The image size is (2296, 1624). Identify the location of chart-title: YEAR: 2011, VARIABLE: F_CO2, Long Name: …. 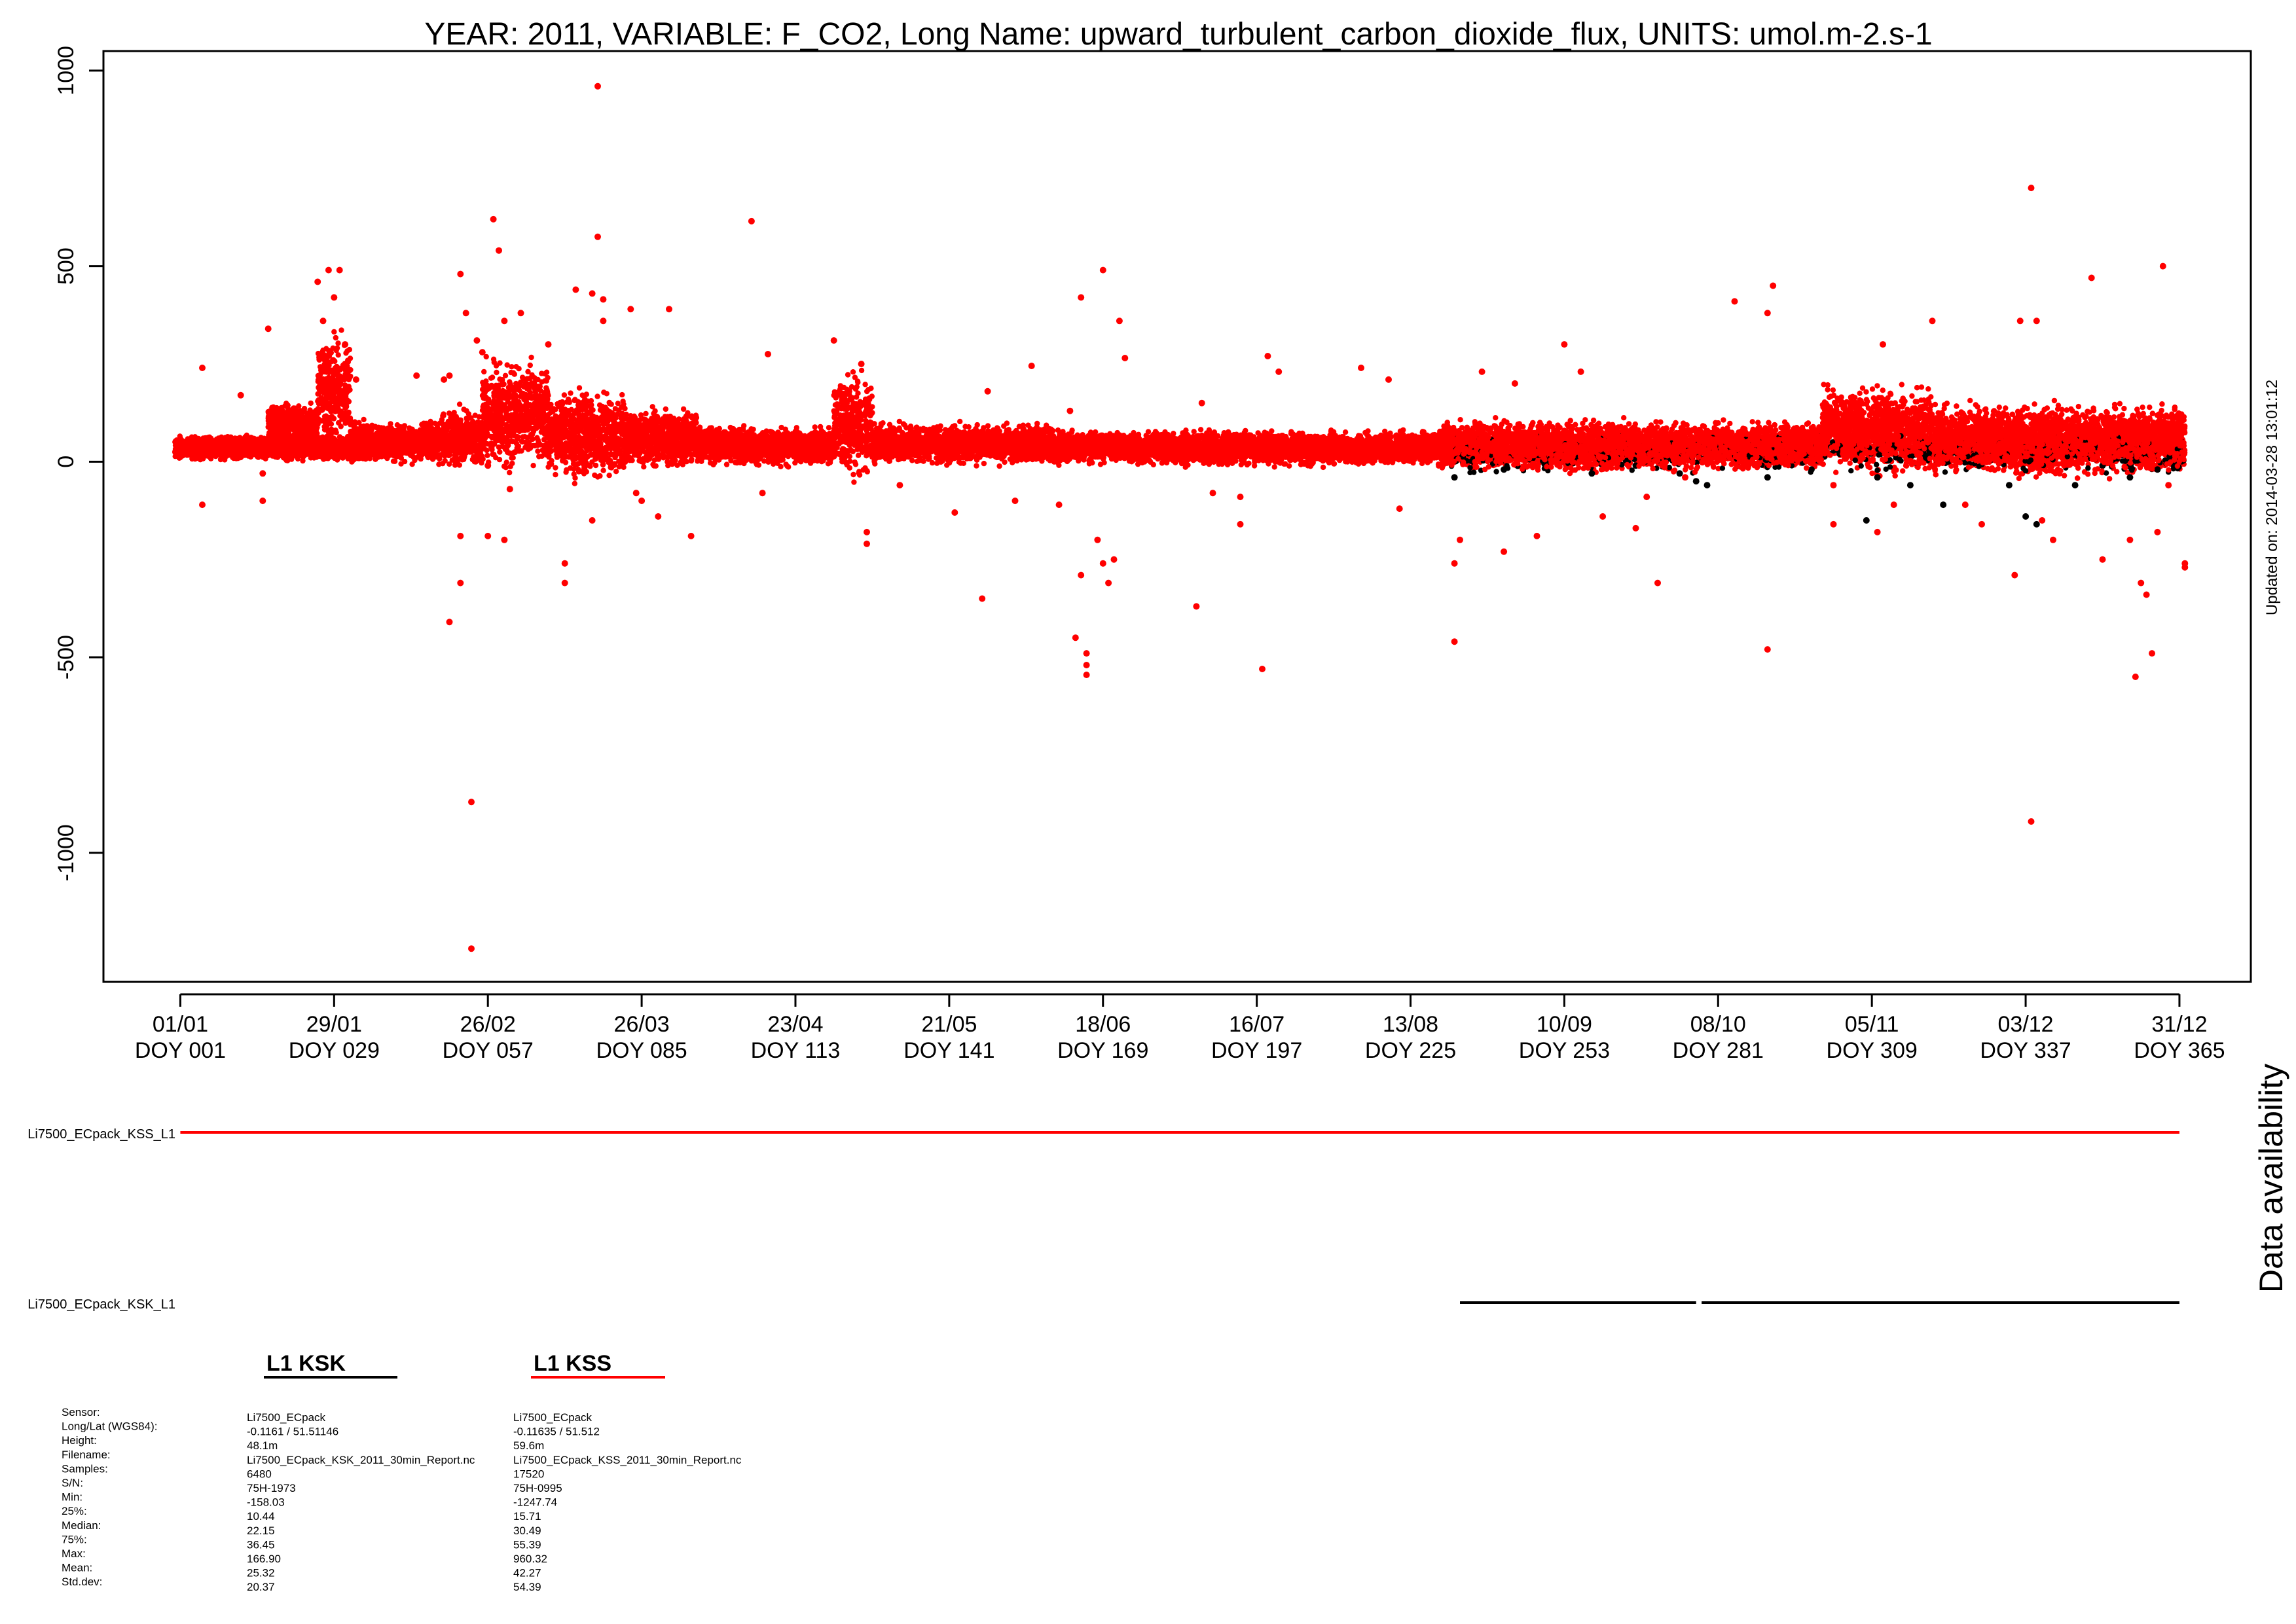
(1178, 34).